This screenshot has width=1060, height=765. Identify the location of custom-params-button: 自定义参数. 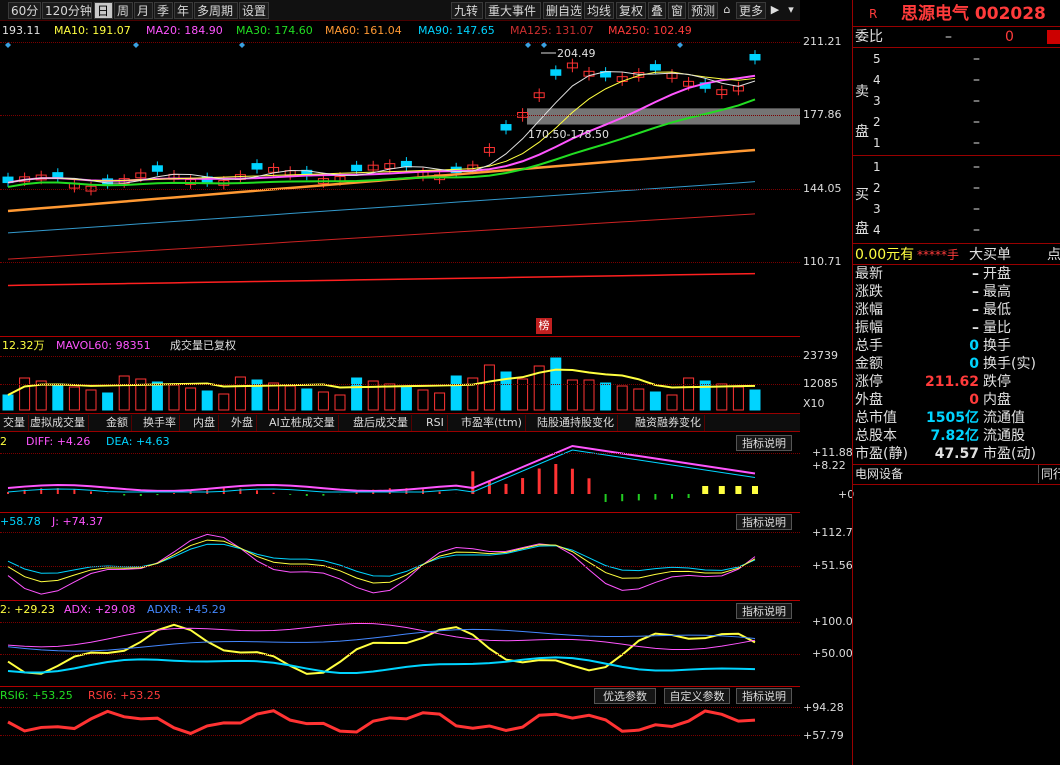
(697, 696).